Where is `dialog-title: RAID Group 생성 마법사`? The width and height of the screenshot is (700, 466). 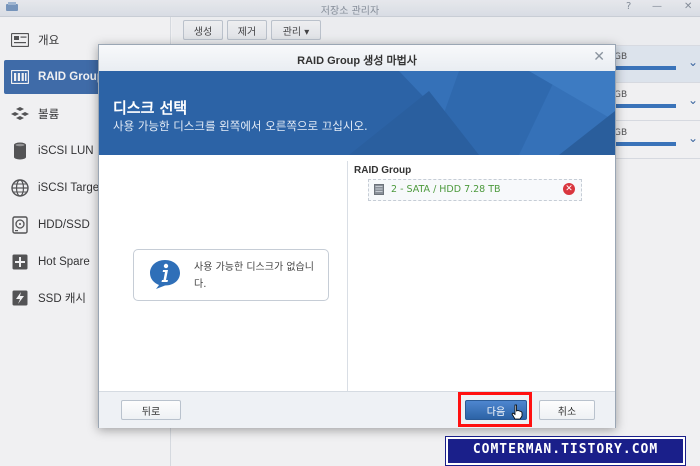 dialog-title: RAID Group 생성 마법사 is located at coordinates (357, 61).